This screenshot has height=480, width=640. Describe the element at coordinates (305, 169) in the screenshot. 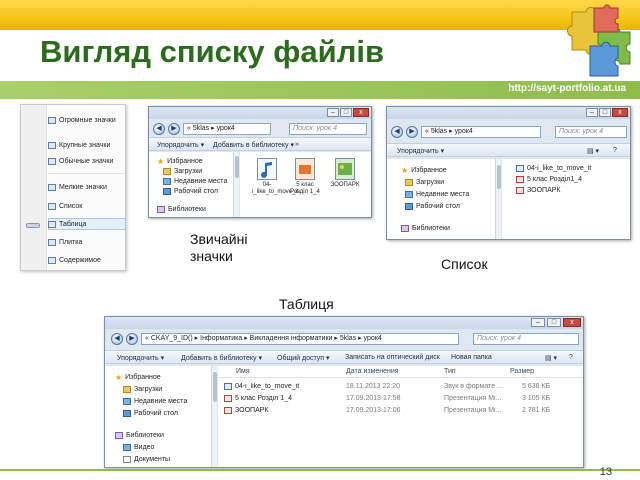

I see `presentation-icon` at that location.